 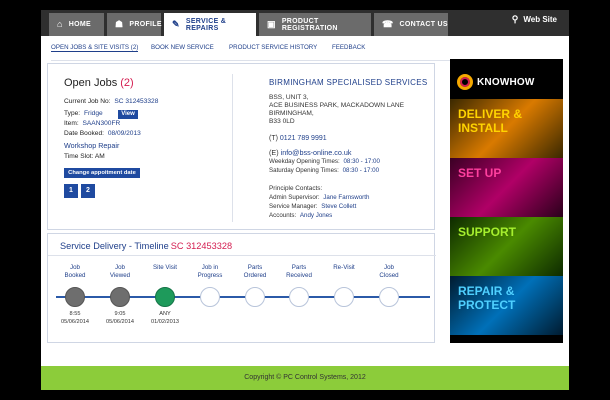 I want to click on contact-role: Accounts:, so click(x=283, y=215).